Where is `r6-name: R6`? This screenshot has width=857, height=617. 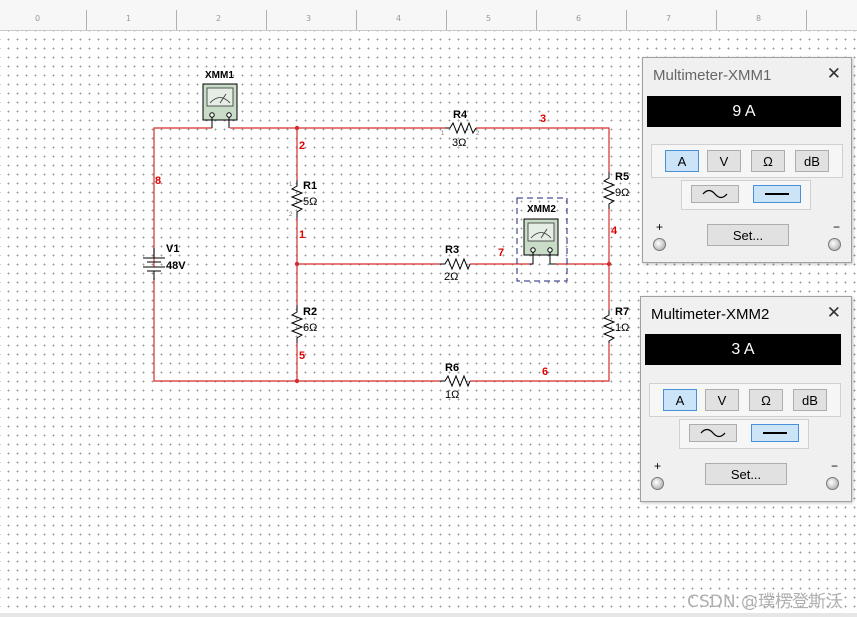 r6-name: R6 is located at coordinates (452, 368).